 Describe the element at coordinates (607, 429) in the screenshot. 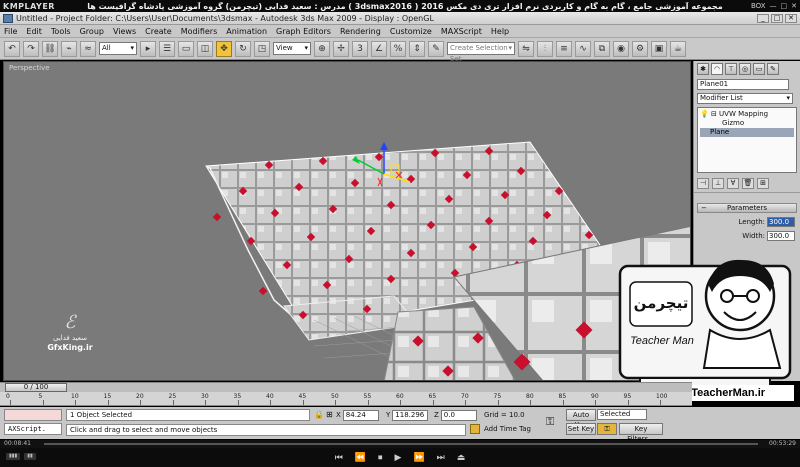

I see `set-keys-icon: ⚿` at that location.